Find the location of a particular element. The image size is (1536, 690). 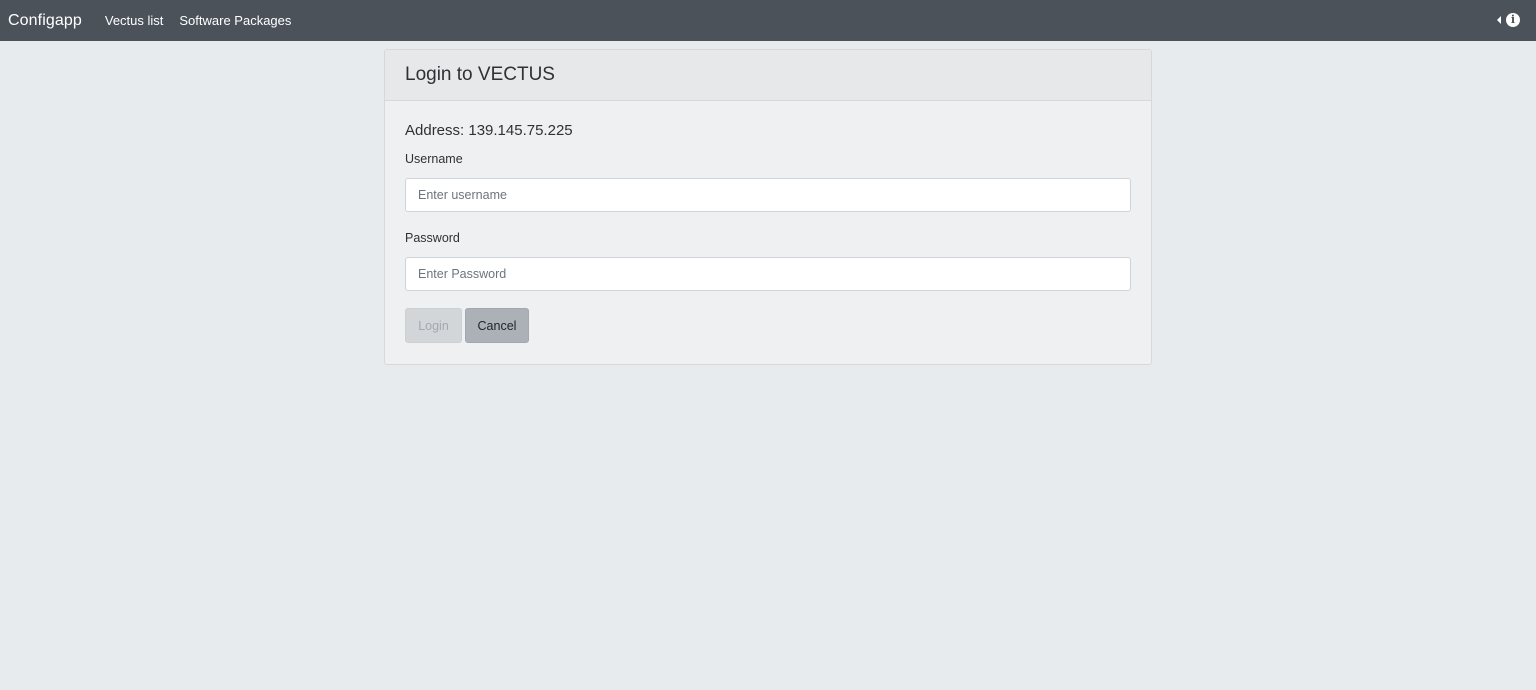

card-header: Login to VECTUS is located at coordinates (768, 75).